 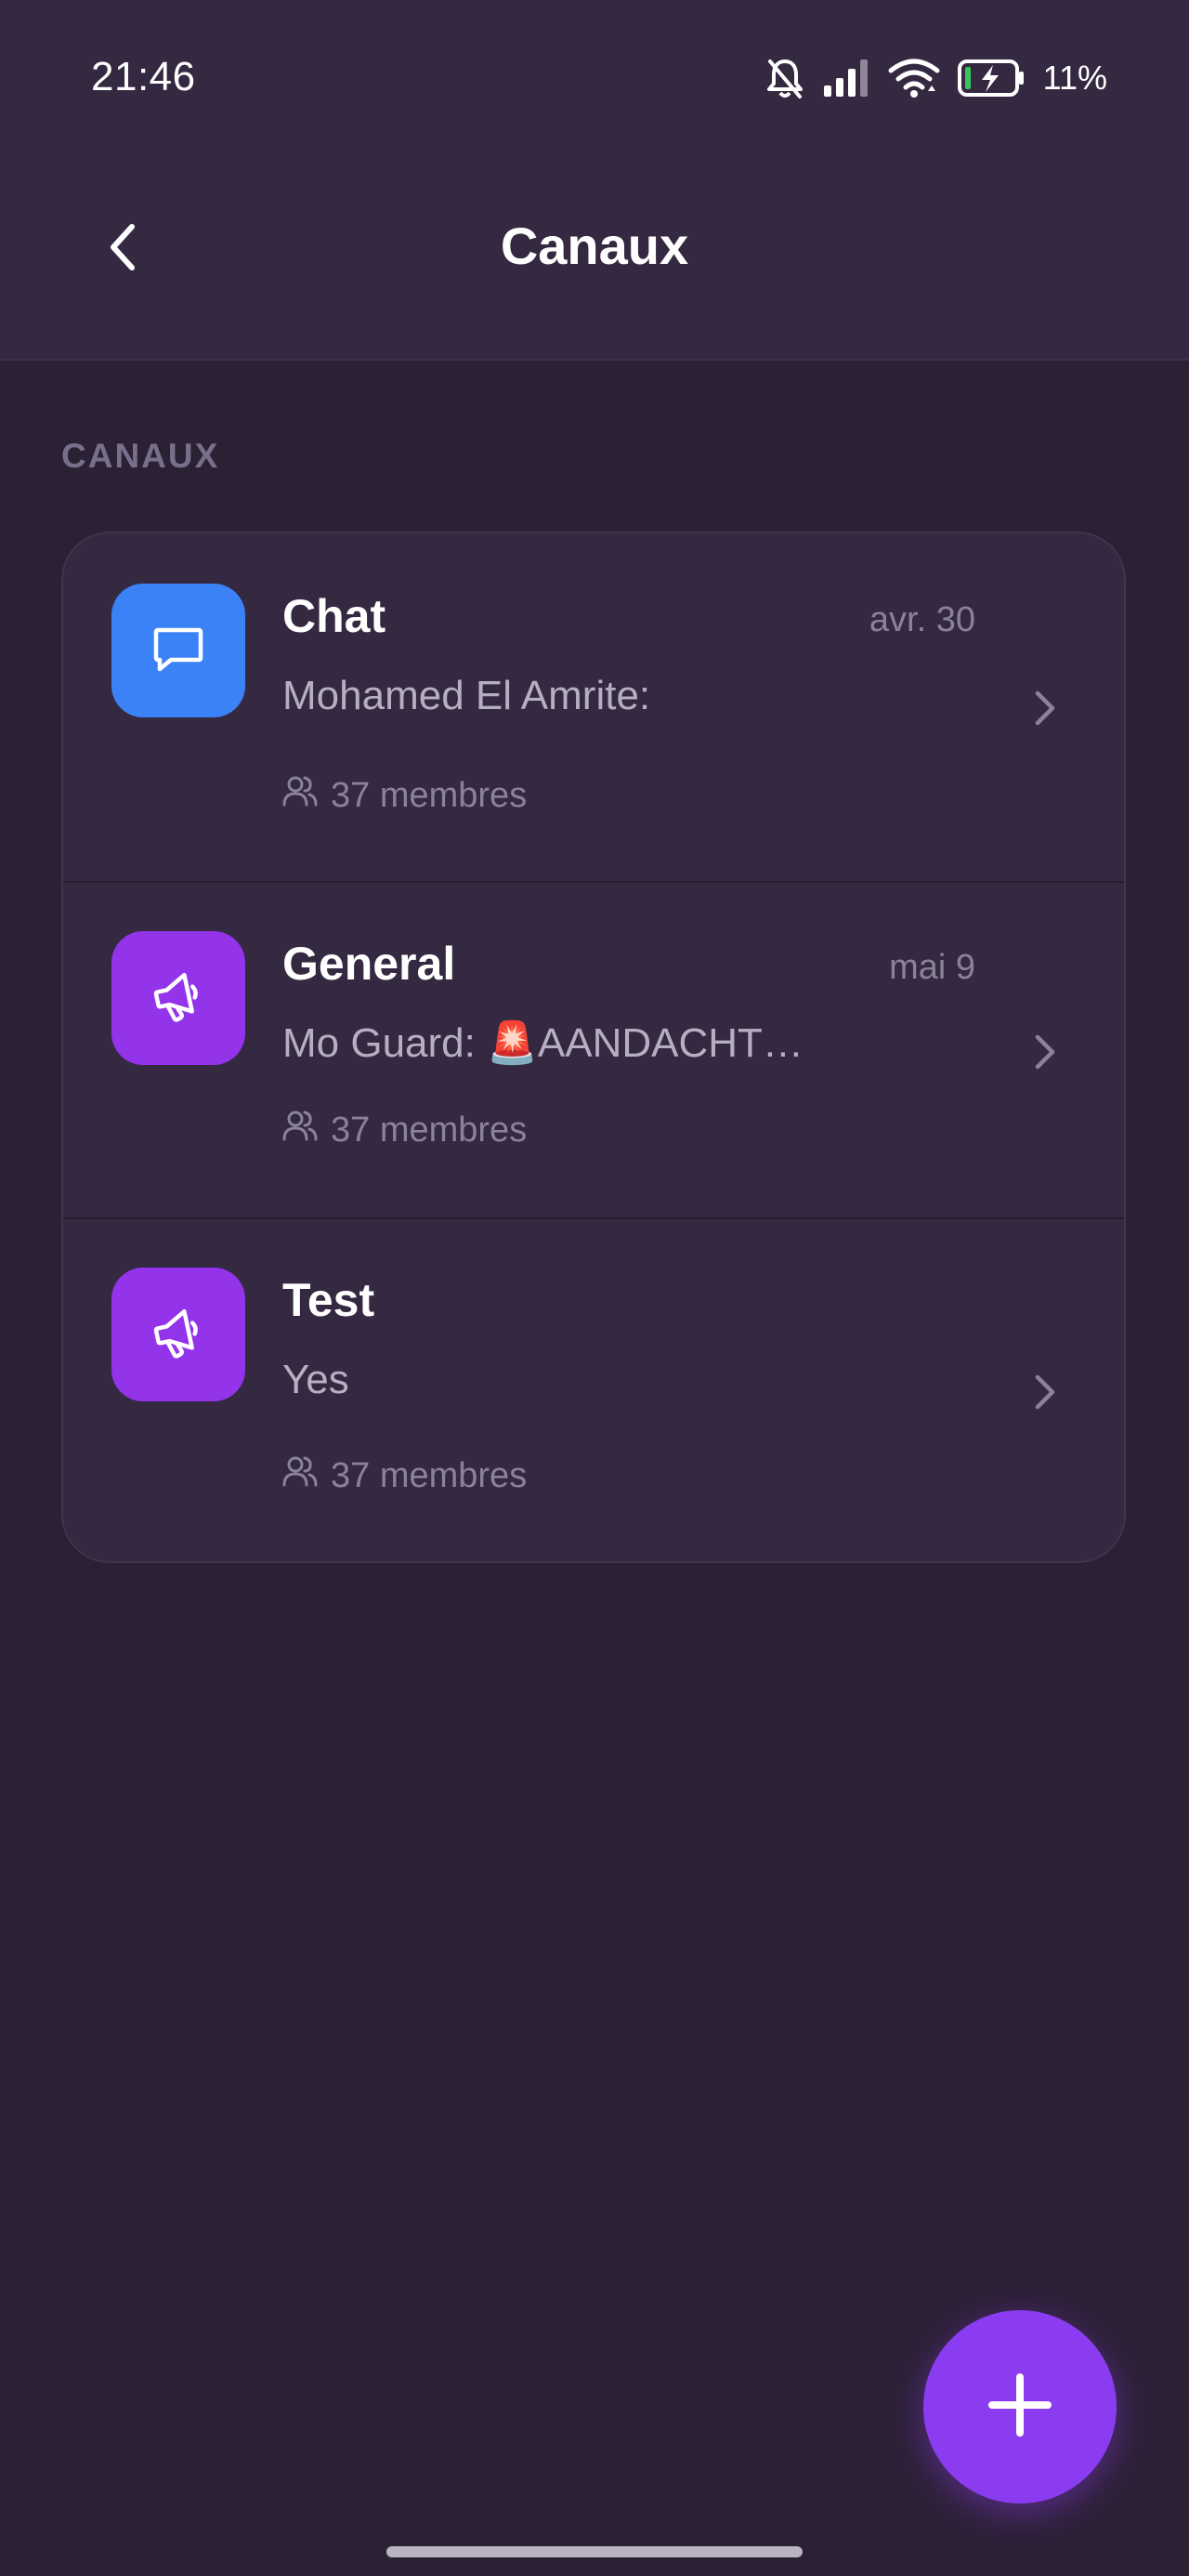 I want to click on channel-date: mai 9, so click(x=932, y=967).